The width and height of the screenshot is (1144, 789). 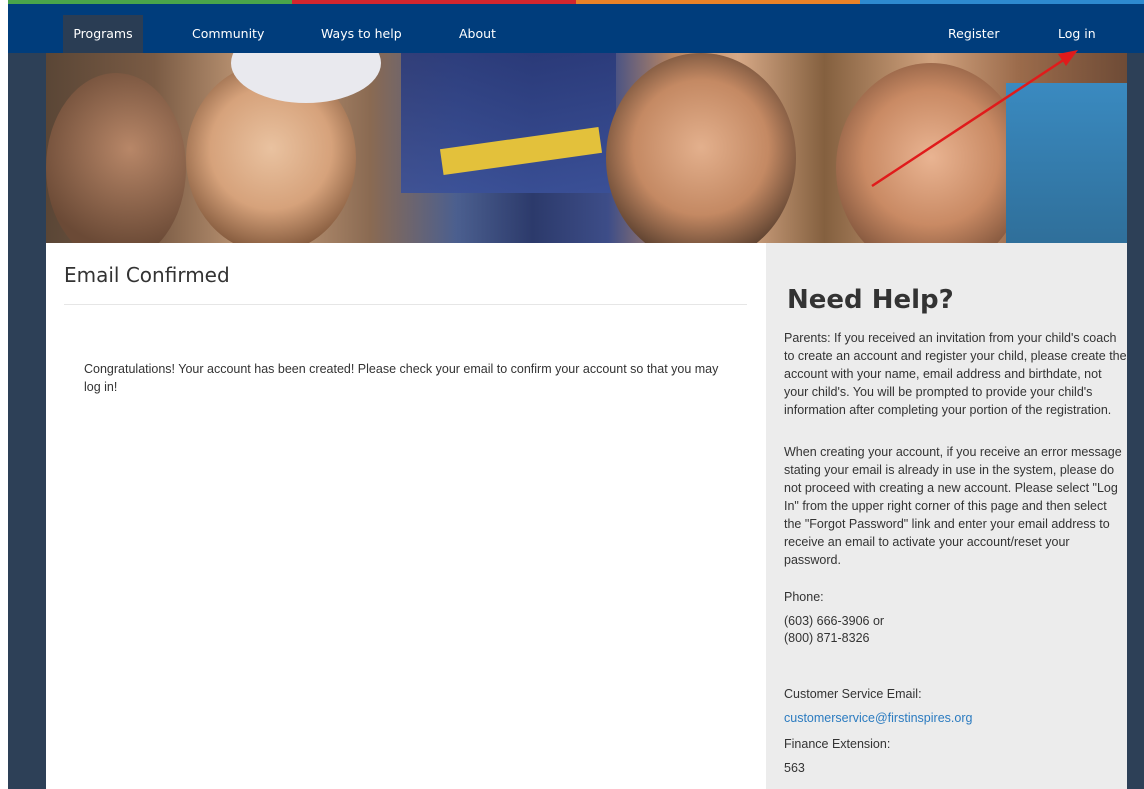 What do you see at coordinates (794, 768) in the screenshot?
I see `finance-extension: 563` at bounding box center [794, 768].